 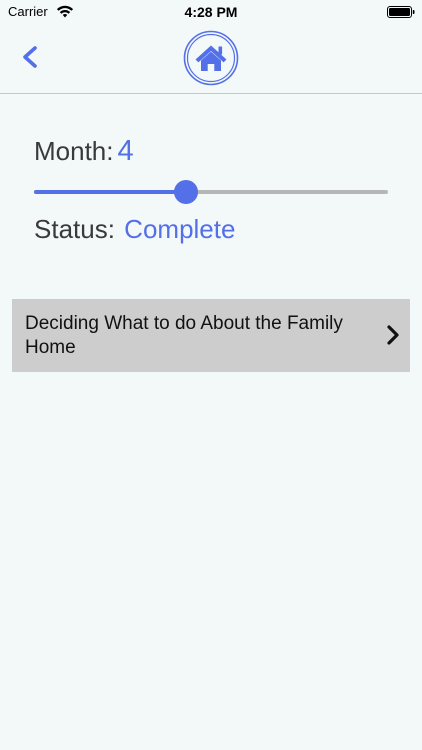 I want to click on month-row: Month: 4, so click(x=84, y=151).